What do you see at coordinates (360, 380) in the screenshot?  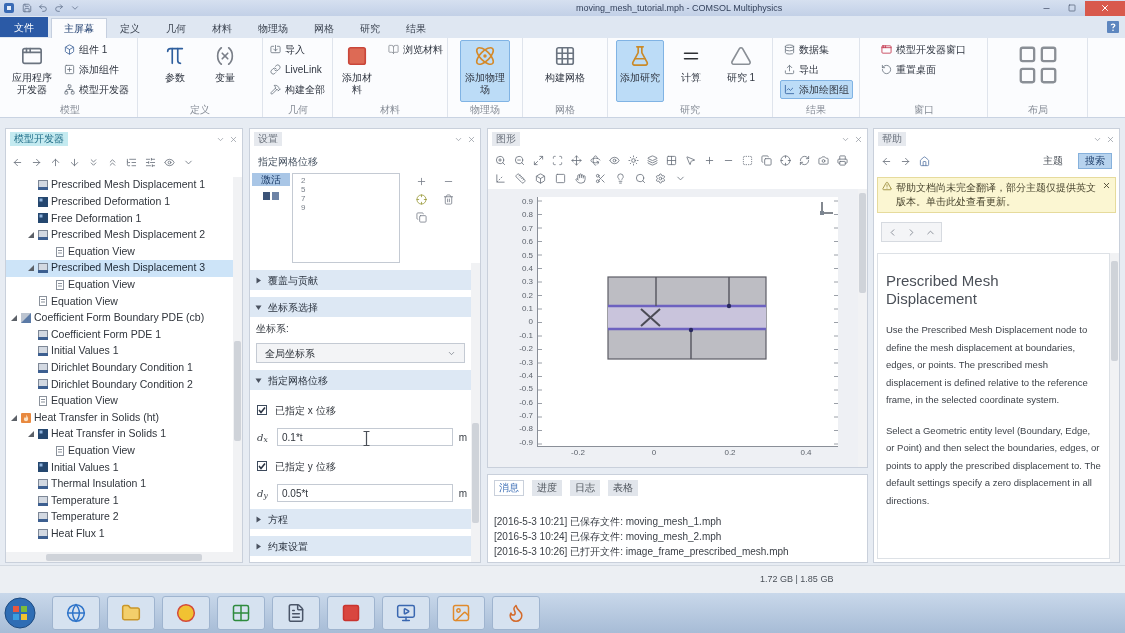 I see `section-header: 指定网格位移` at bounding box center [360, 380].